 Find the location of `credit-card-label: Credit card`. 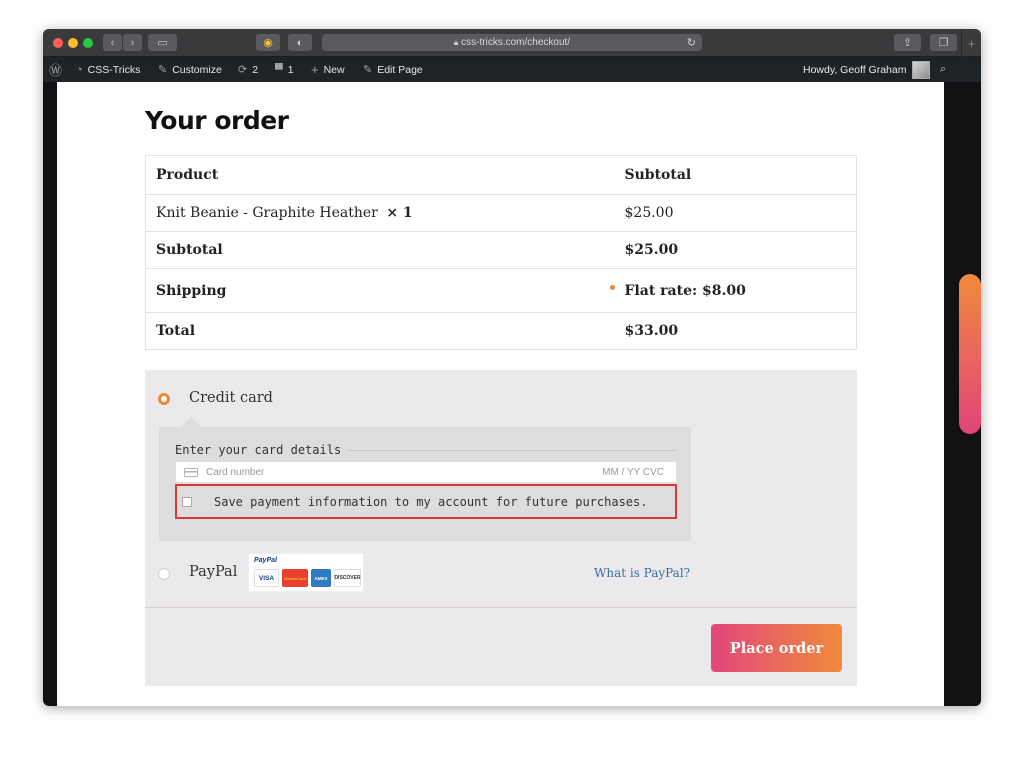

credit-card-label: Credit card is located at coordinates (231, 398).